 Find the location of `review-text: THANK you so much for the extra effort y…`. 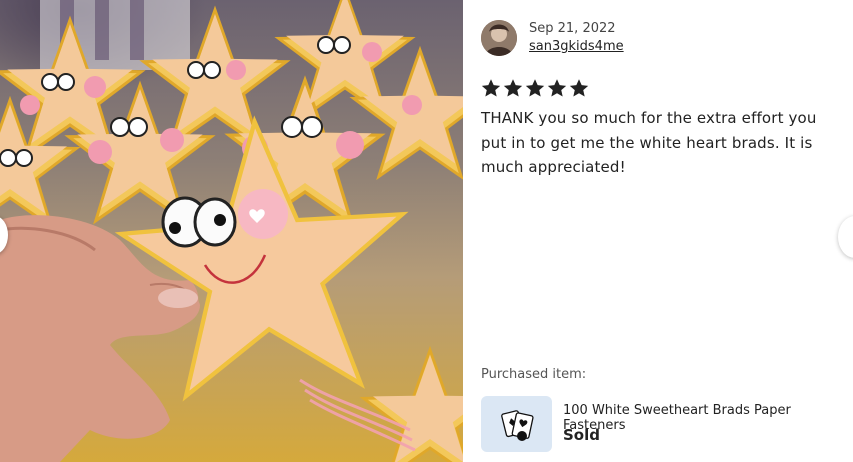

review-text: THANK you so much for the extra effort y… is located at coordinates (649, 142).